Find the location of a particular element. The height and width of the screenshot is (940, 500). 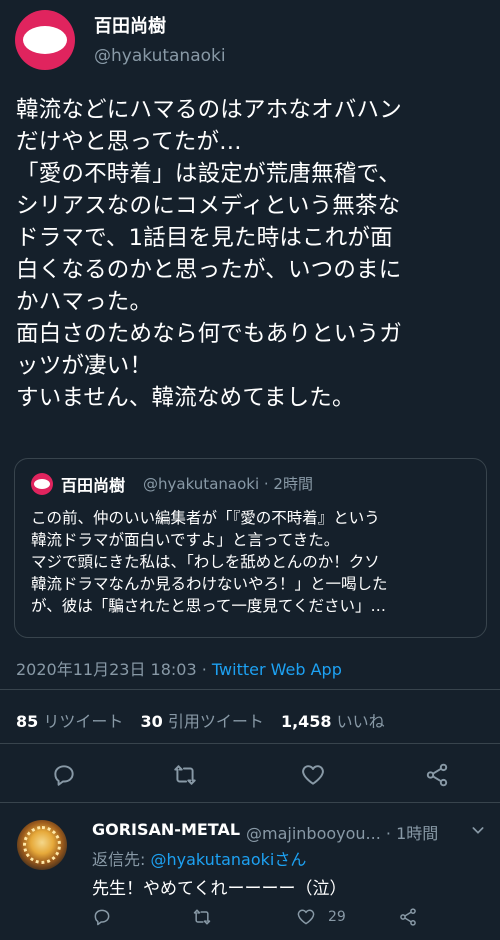

retweets-count: 85 is located at coordinates (27, 721).